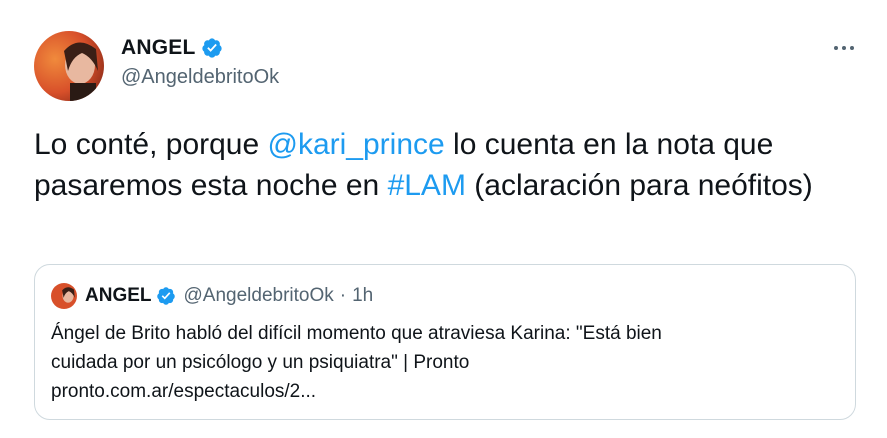 This screenshot has height=438, width=887. What do you see at coordinates (200, 77) in the screenshot?
I see `author-handle: @AngeldebritoOk` at bounding box center [200, 77].